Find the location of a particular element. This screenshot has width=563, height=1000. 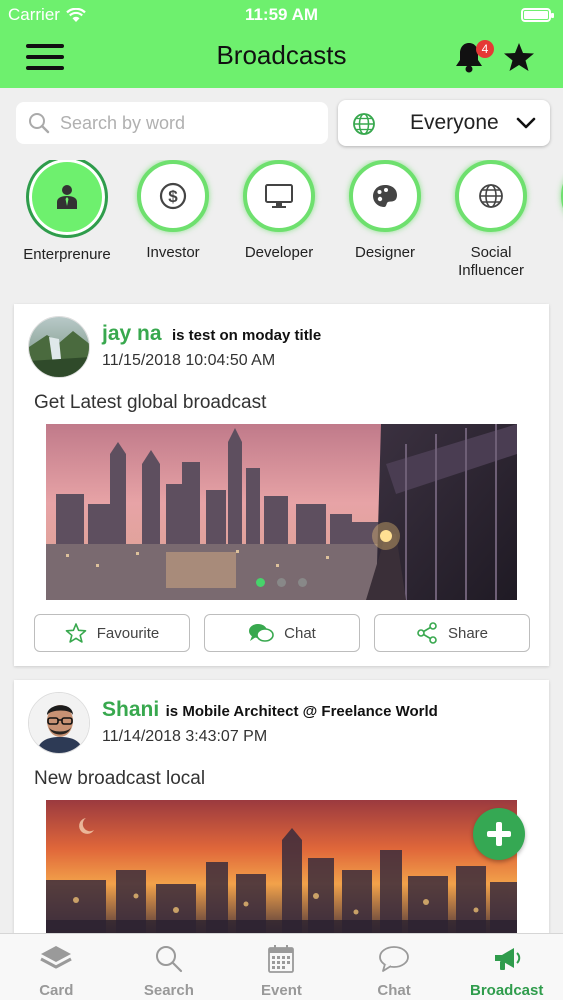

star-icon is located at coordinates (519, 57).